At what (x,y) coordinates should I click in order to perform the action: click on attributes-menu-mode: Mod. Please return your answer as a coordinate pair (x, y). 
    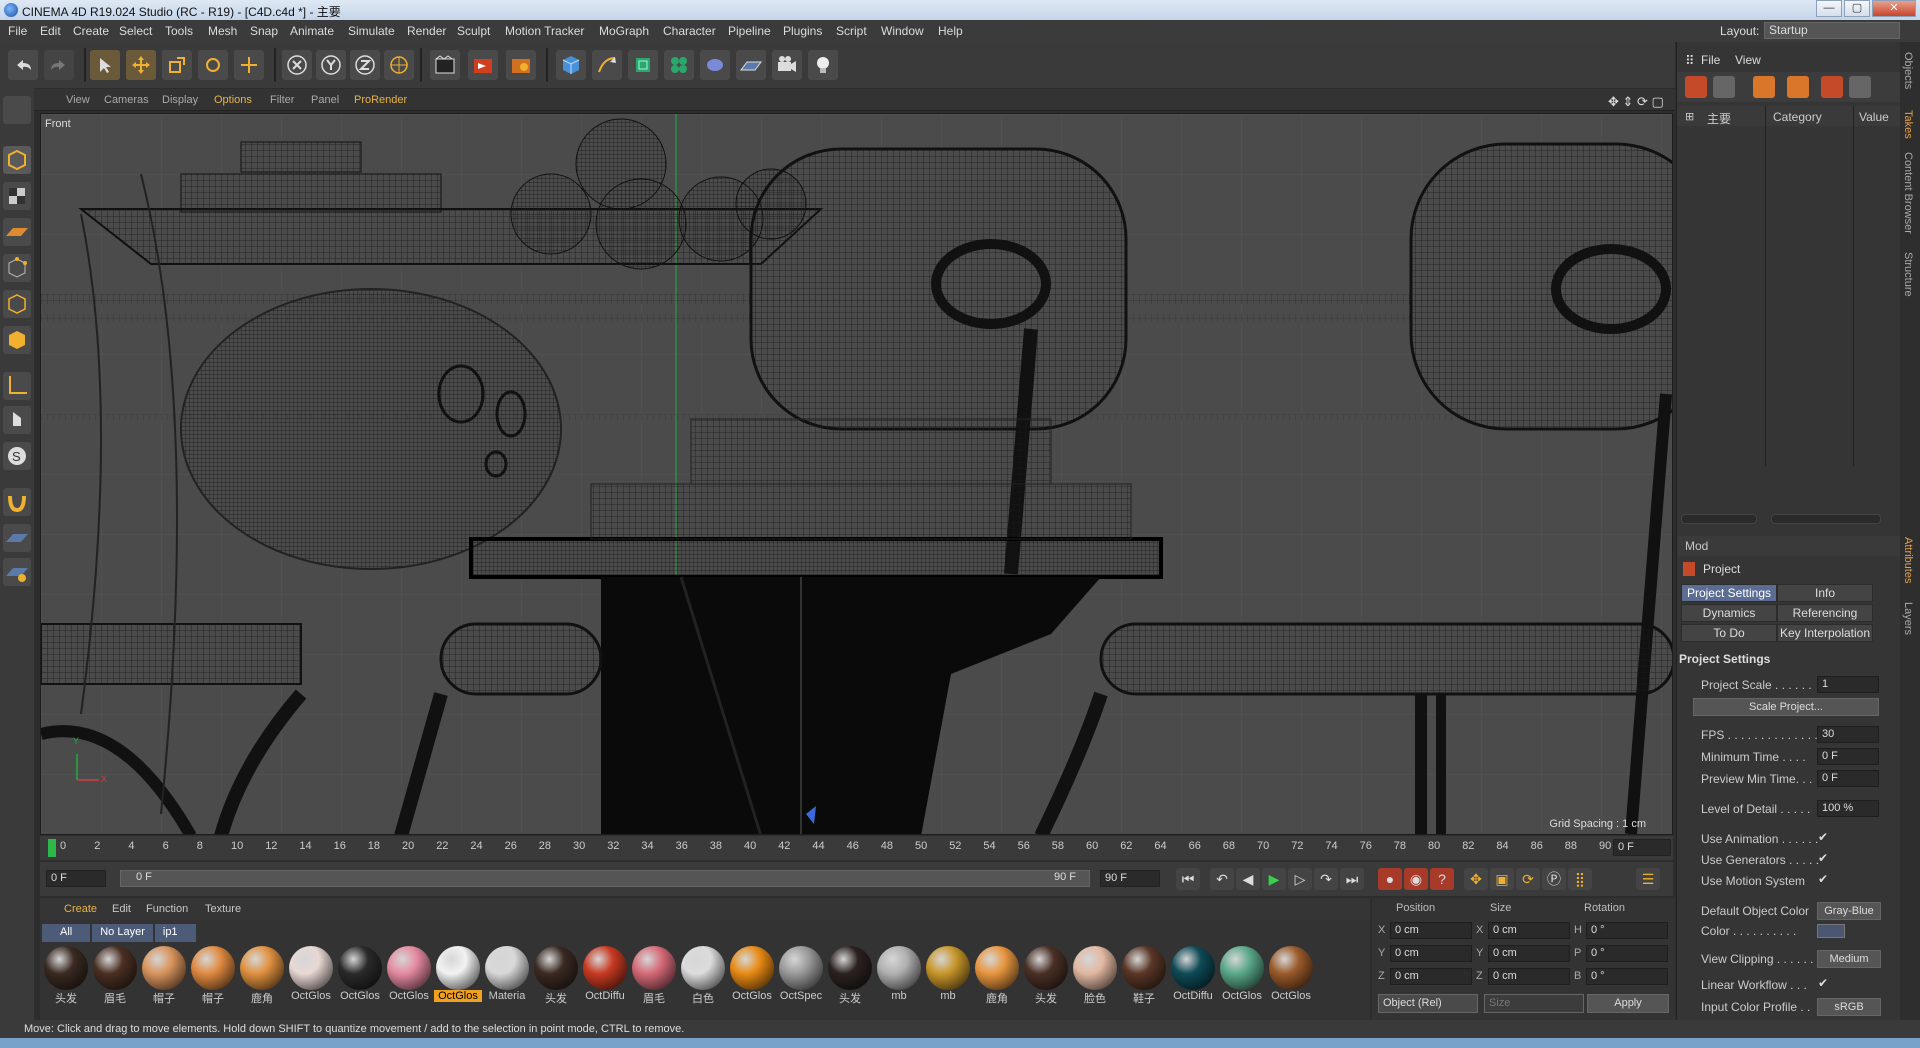
    Looking at the image, I should click on (1696, 546).